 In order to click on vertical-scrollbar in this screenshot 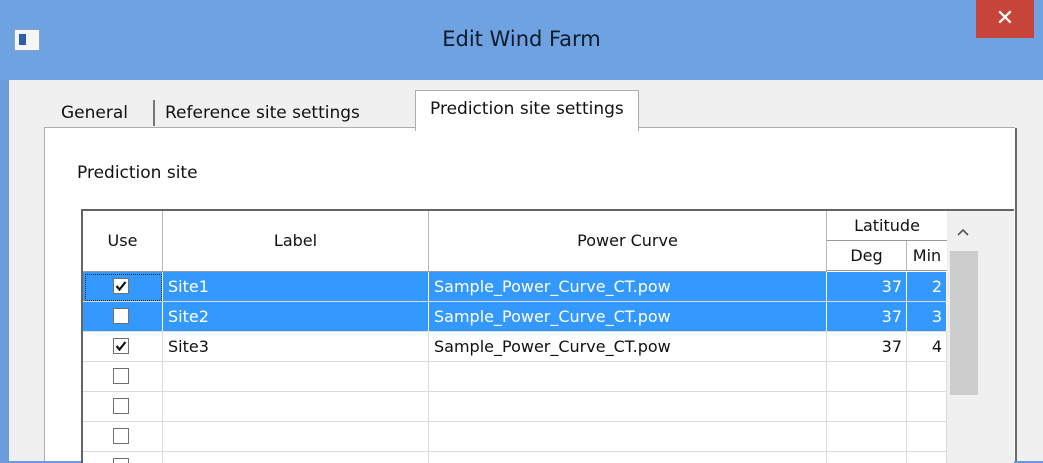, I will do `click(980, 337)`.